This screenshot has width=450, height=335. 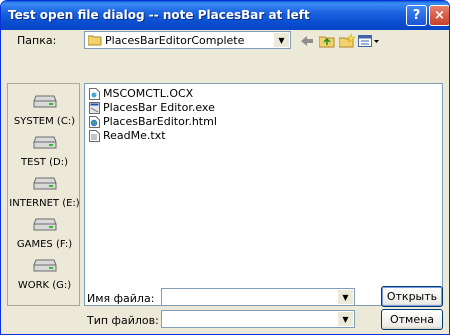 I want to click on file-item-placesbar-exe: PlacesBar Editor.exe, so click(x=152, y=107).